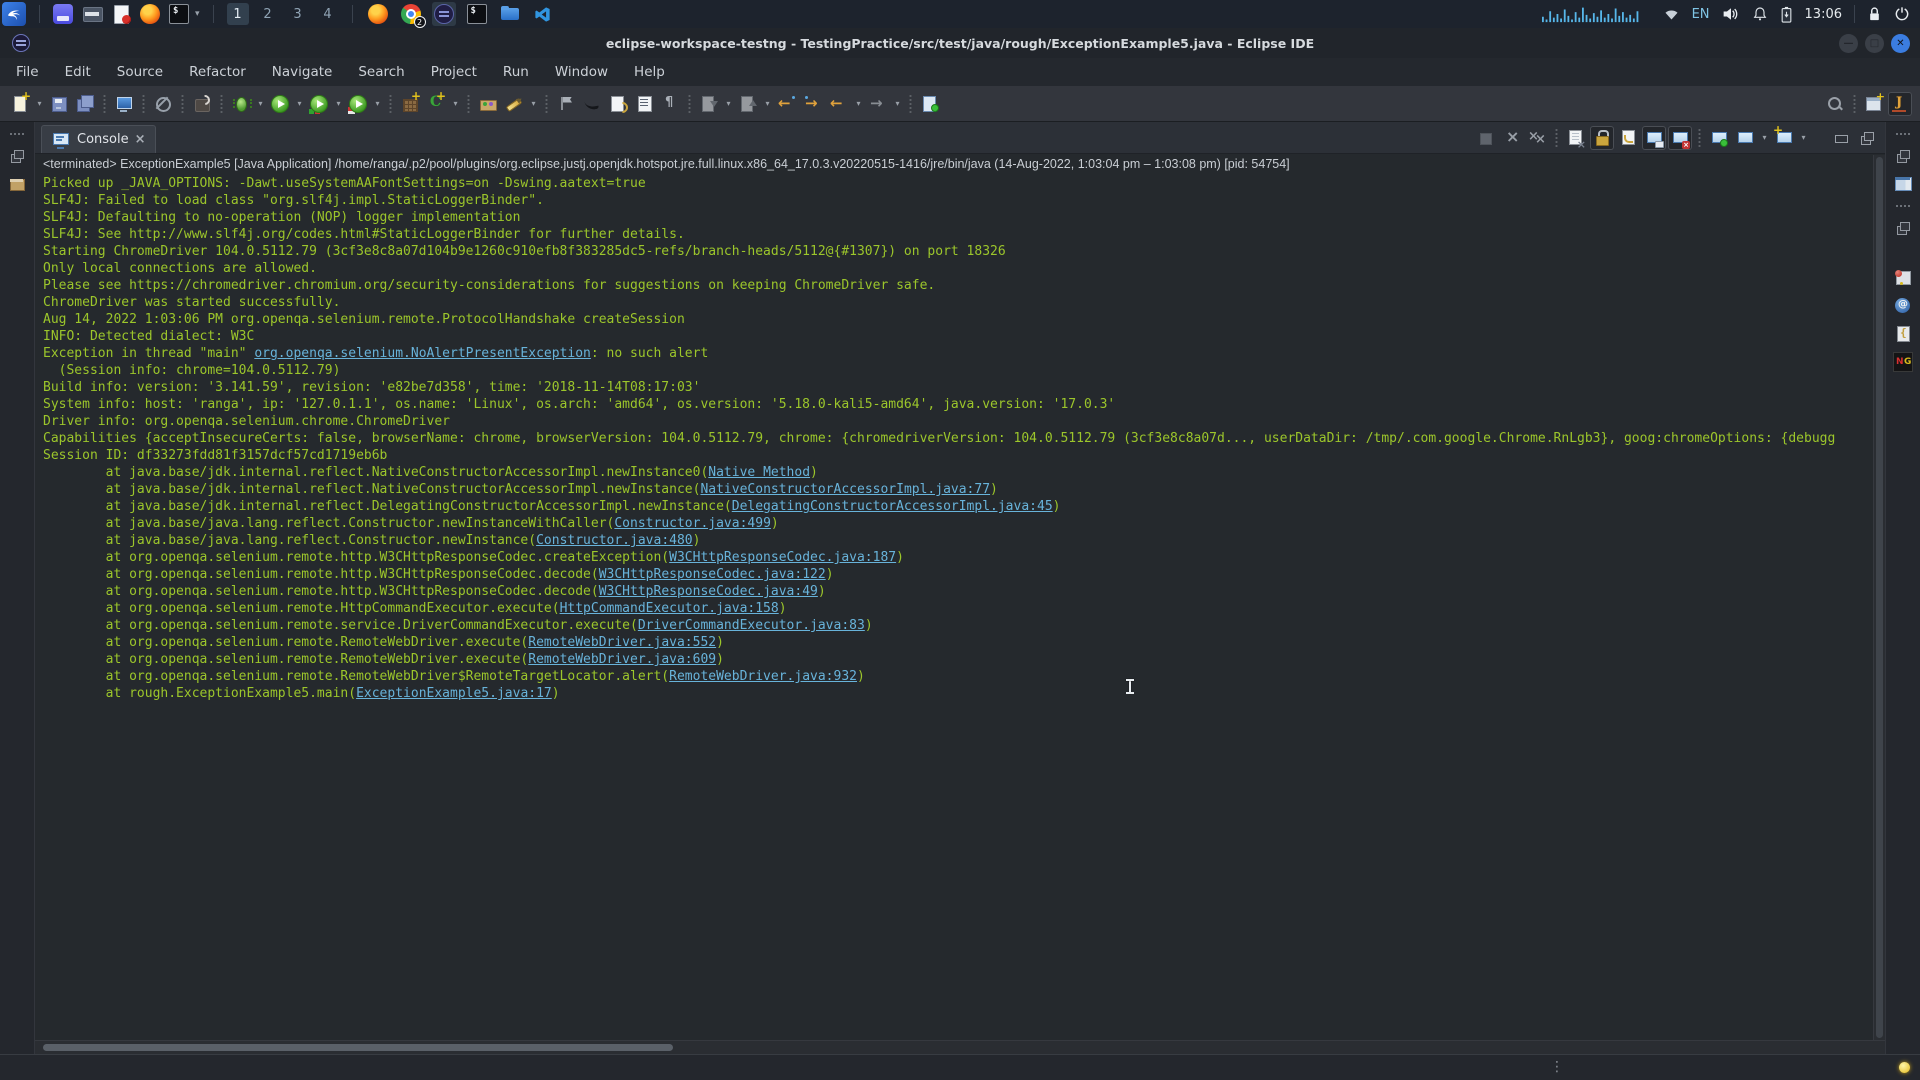 This screenshot has height=1080, width=1920. What do you see at coordinates (845, 489) in the screenshot?
I see `console-link: NativeConstructorAccessorImpl.java:77` at bounding box center [845, 489].